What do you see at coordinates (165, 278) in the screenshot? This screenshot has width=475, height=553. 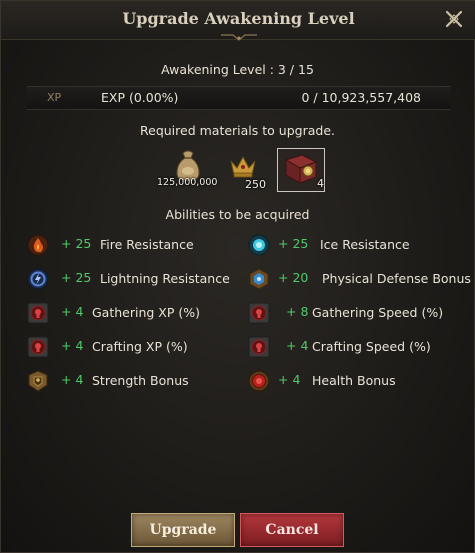 I see `ability-name: Lightning Resistance` at bounding box center [165, 278].